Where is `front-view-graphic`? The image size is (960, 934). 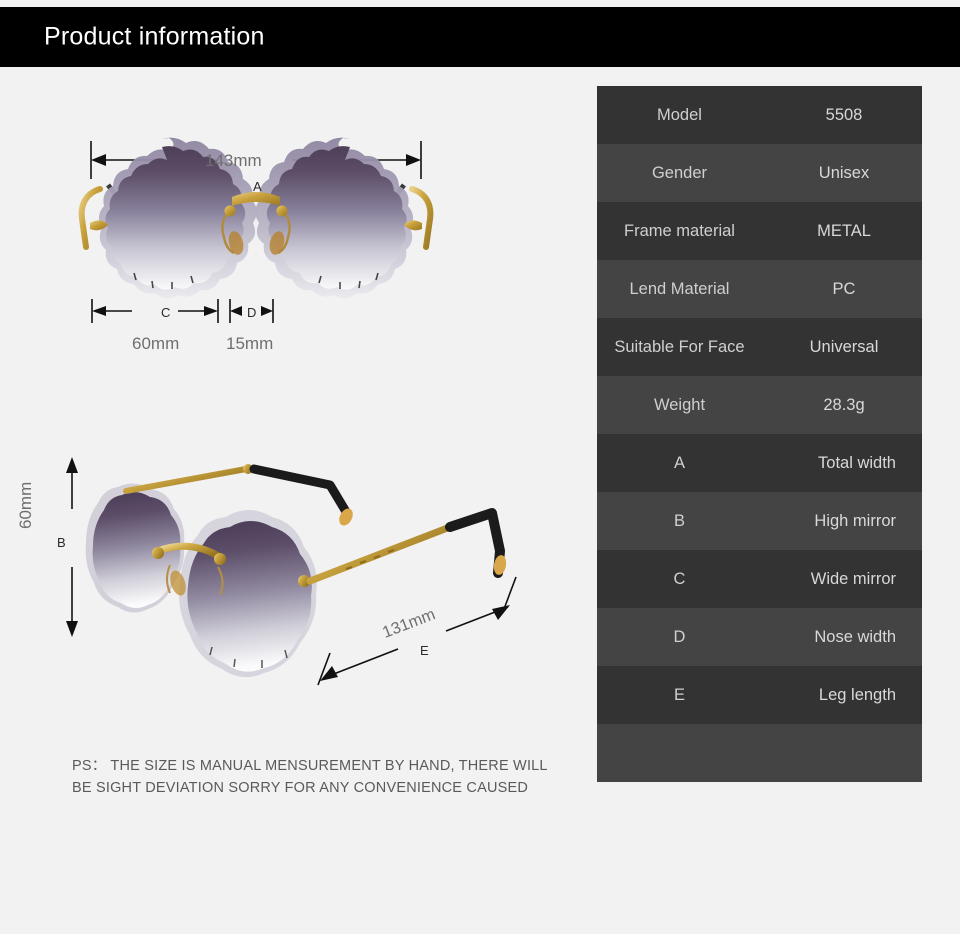
front-view-graphic is located at coordinates (256, 230).